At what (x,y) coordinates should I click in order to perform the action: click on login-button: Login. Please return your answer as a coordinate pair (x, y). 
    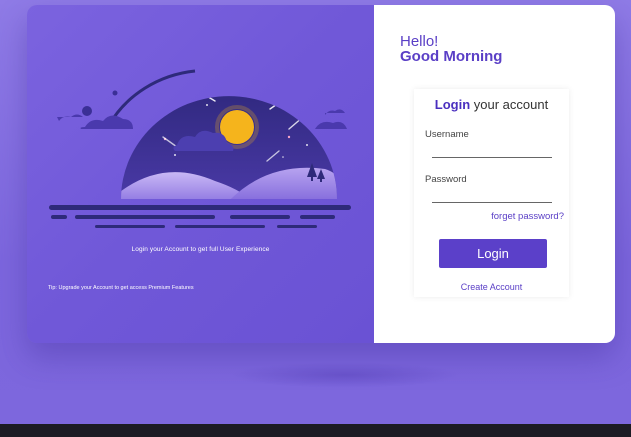
    Looking at the image, I should click on (493, 253).